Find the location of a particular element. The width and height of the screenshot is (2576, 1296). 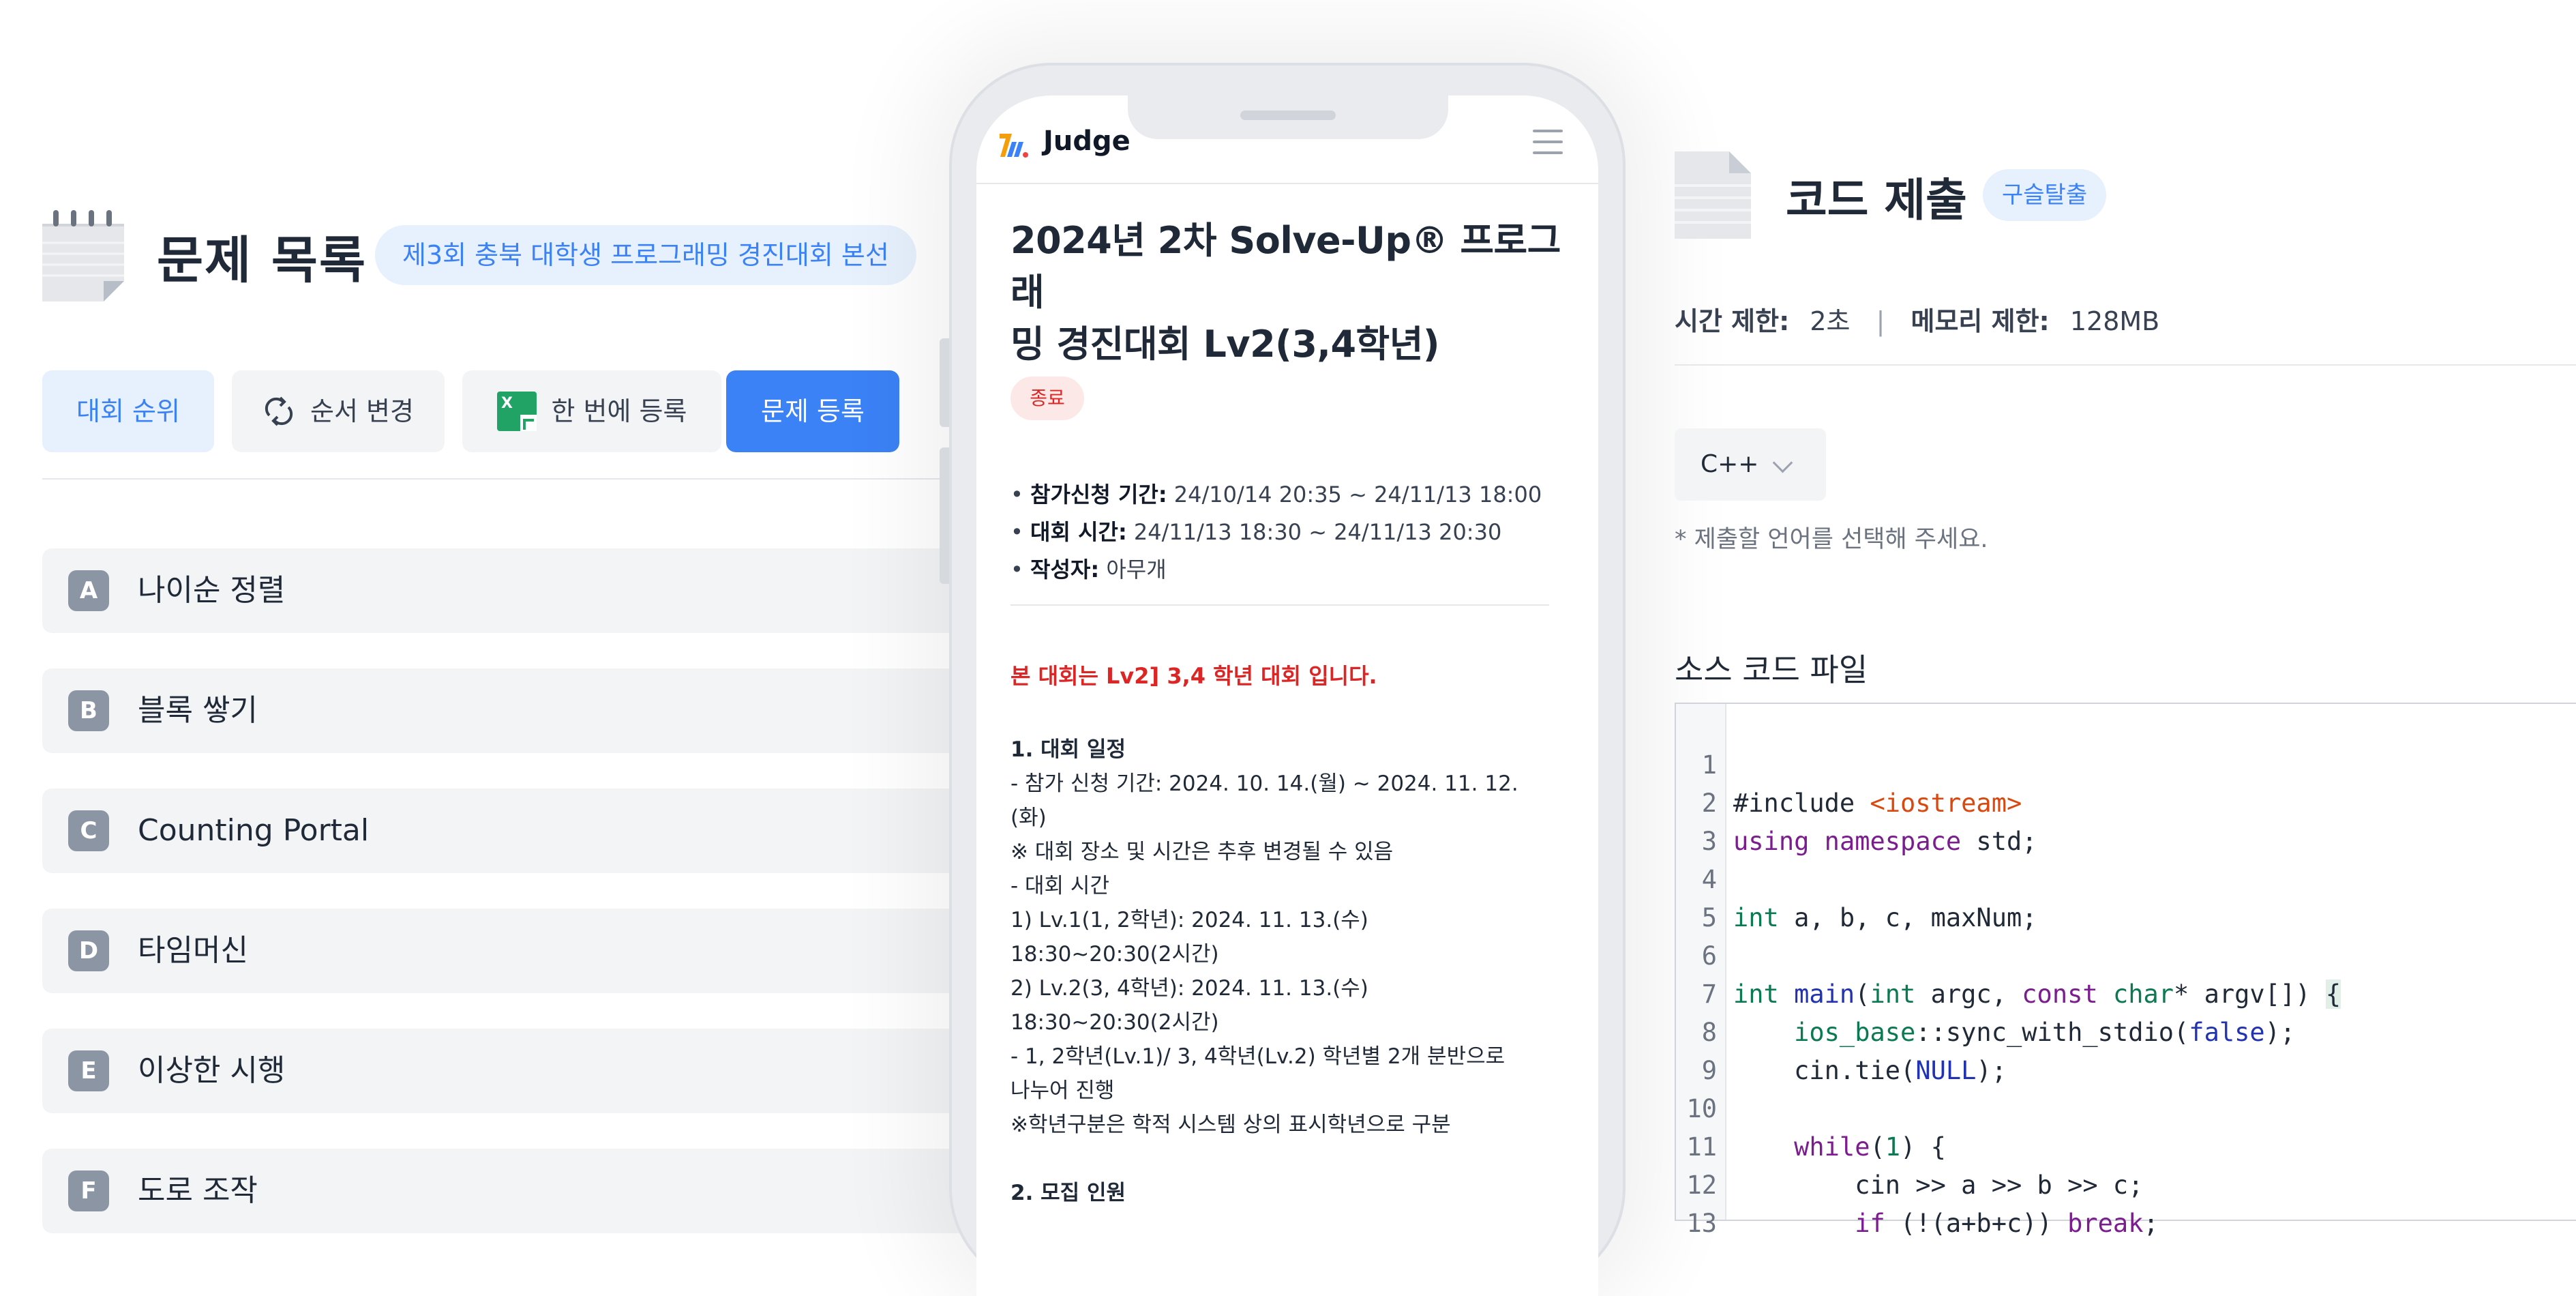

meta-label: 대회 시간: is located at coordinates (1078, 532).